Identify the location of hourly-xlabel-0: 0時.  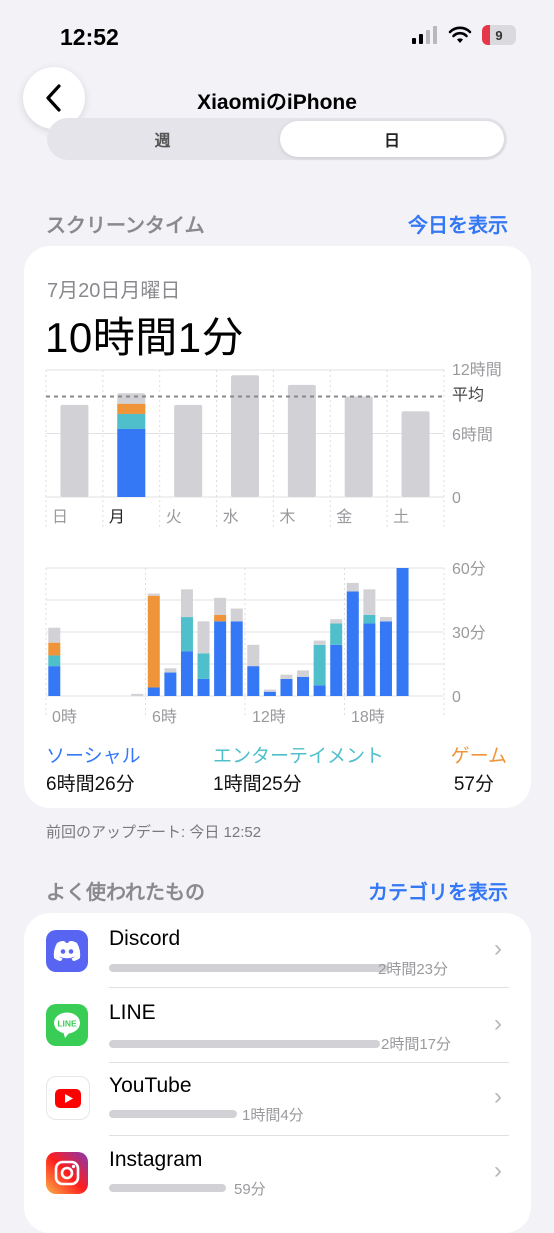
(64, 717).